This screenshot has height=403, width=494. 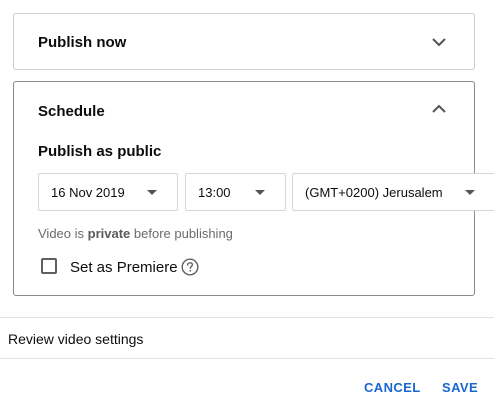 What do you see at coordinates (124, 267) in the screenshot?
I see `premiere-label: Set as Premiere` at bounding box center [124, 267].